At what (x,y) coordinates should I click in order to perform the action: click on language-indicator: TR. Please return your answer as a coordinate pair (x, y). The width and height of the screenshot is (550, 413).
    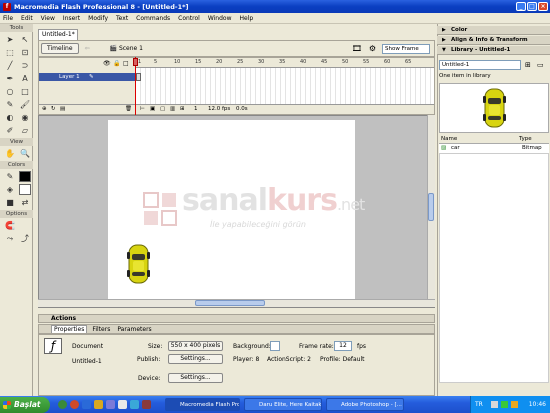
    Looking at the image, I should click on (479, 404).